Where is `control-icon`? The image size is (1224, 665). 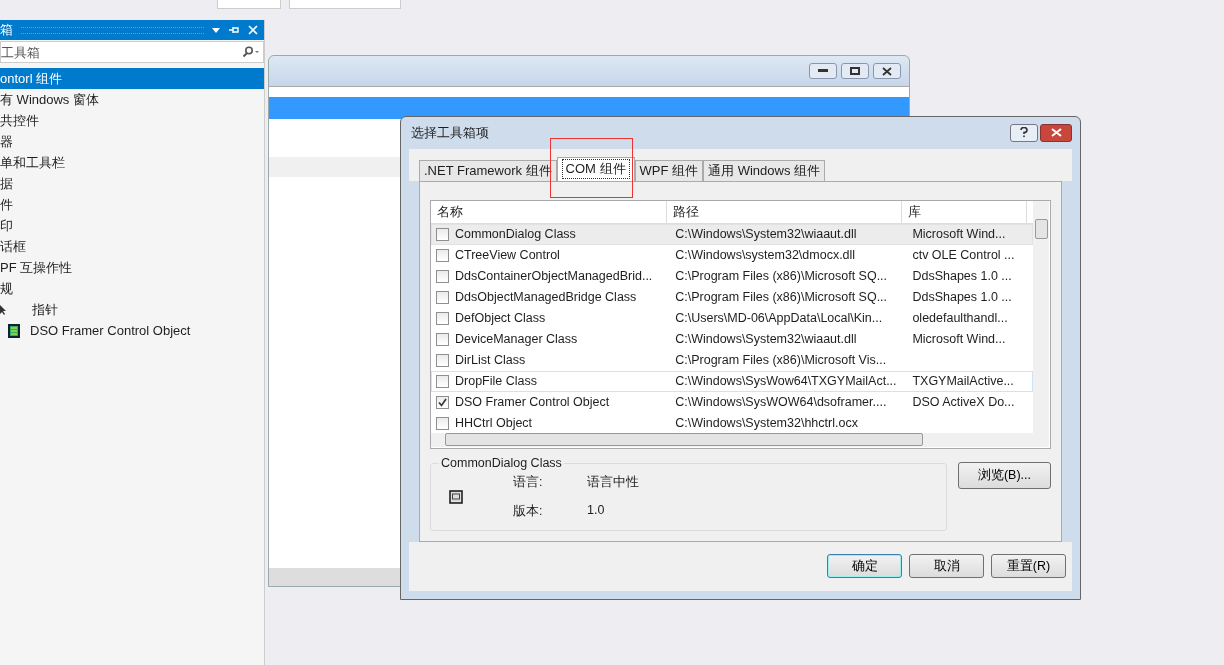
control-icon is located at coordinates (14, 330).